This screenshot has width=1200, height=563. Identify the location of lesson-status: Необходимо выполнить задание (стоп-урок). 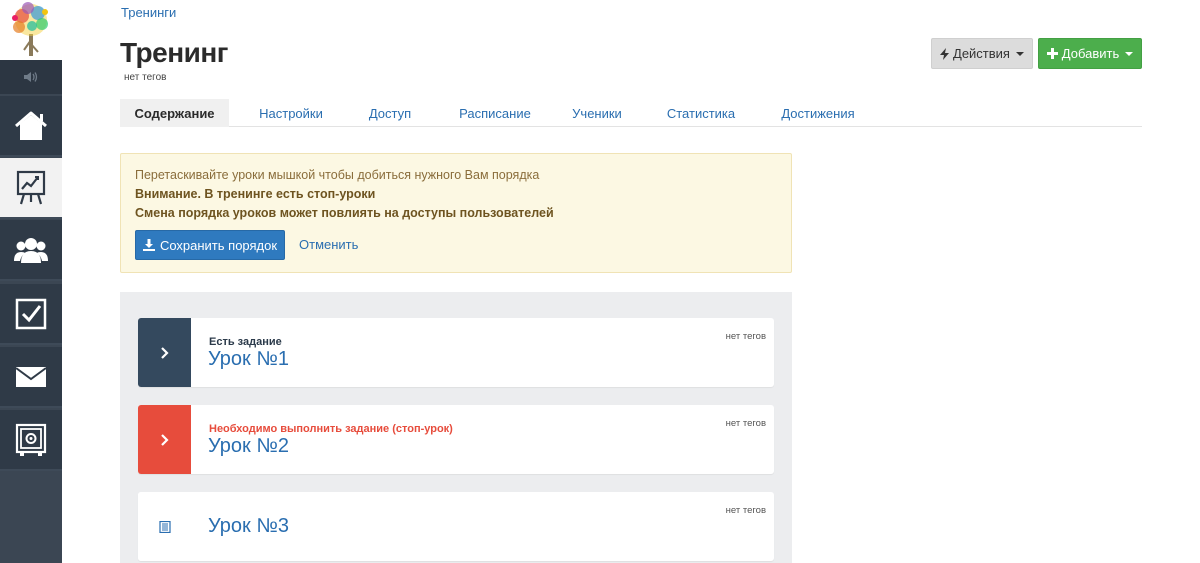
(331, 429).